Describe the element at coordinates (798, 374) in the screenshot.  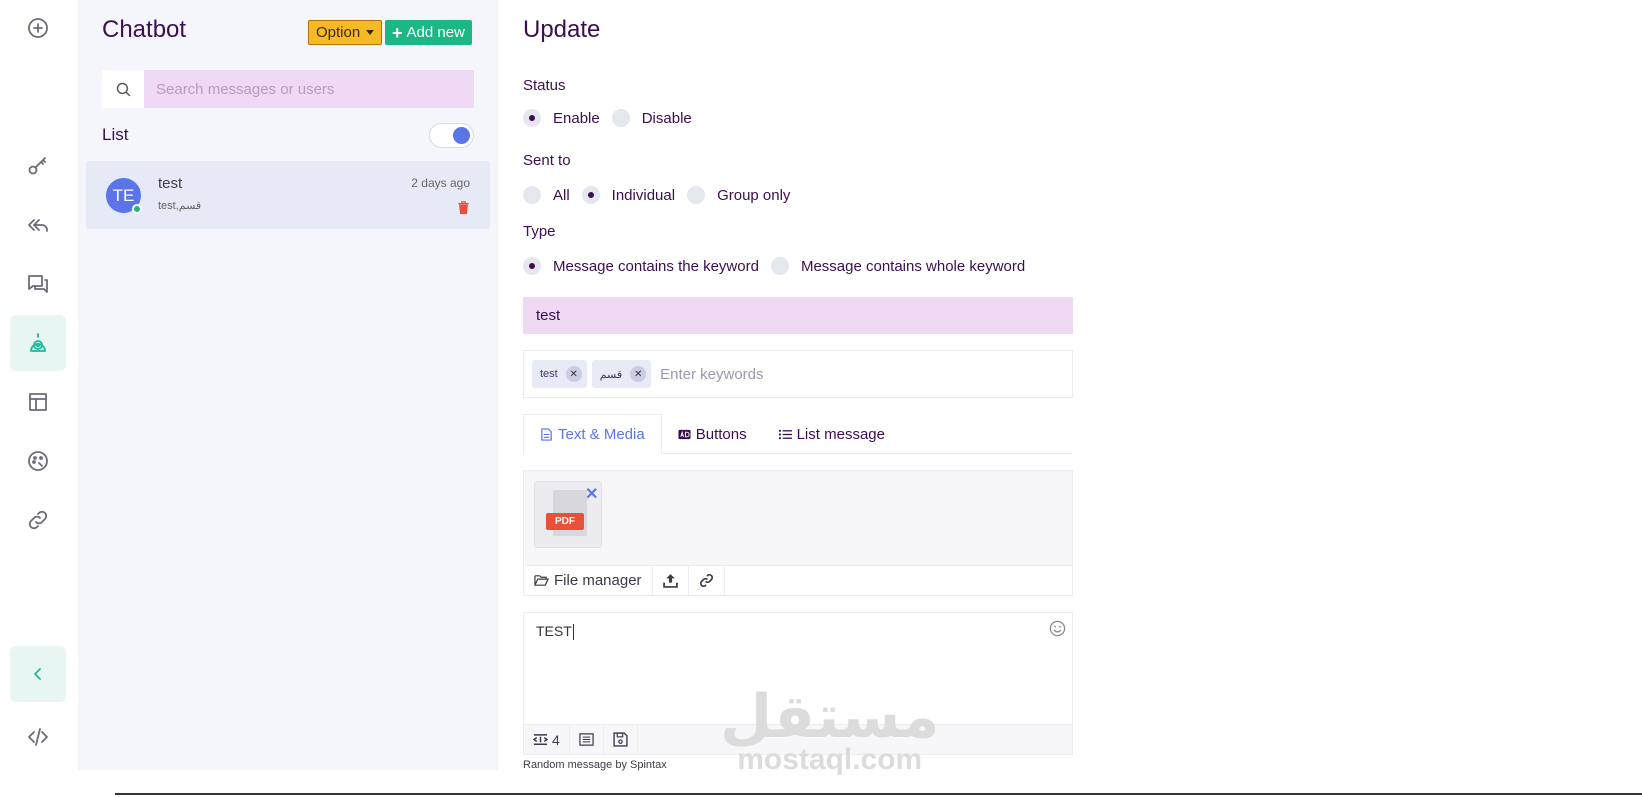
I see `keywords-tag-input: test ✕ قسم ✕ Enter keywords` at that location.